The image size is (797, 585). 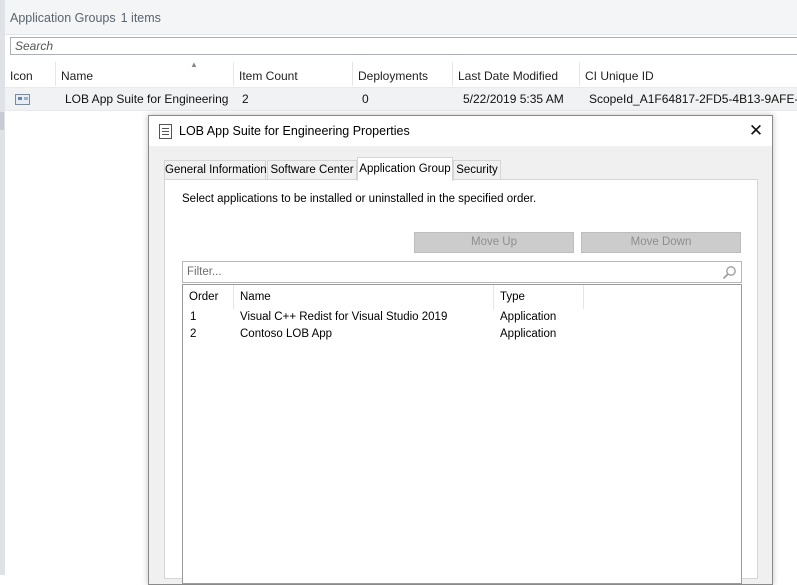 What do you see at coordinates (729, 272) in the screenshot?
I see `search-icon` at bounding box center [729, 272].